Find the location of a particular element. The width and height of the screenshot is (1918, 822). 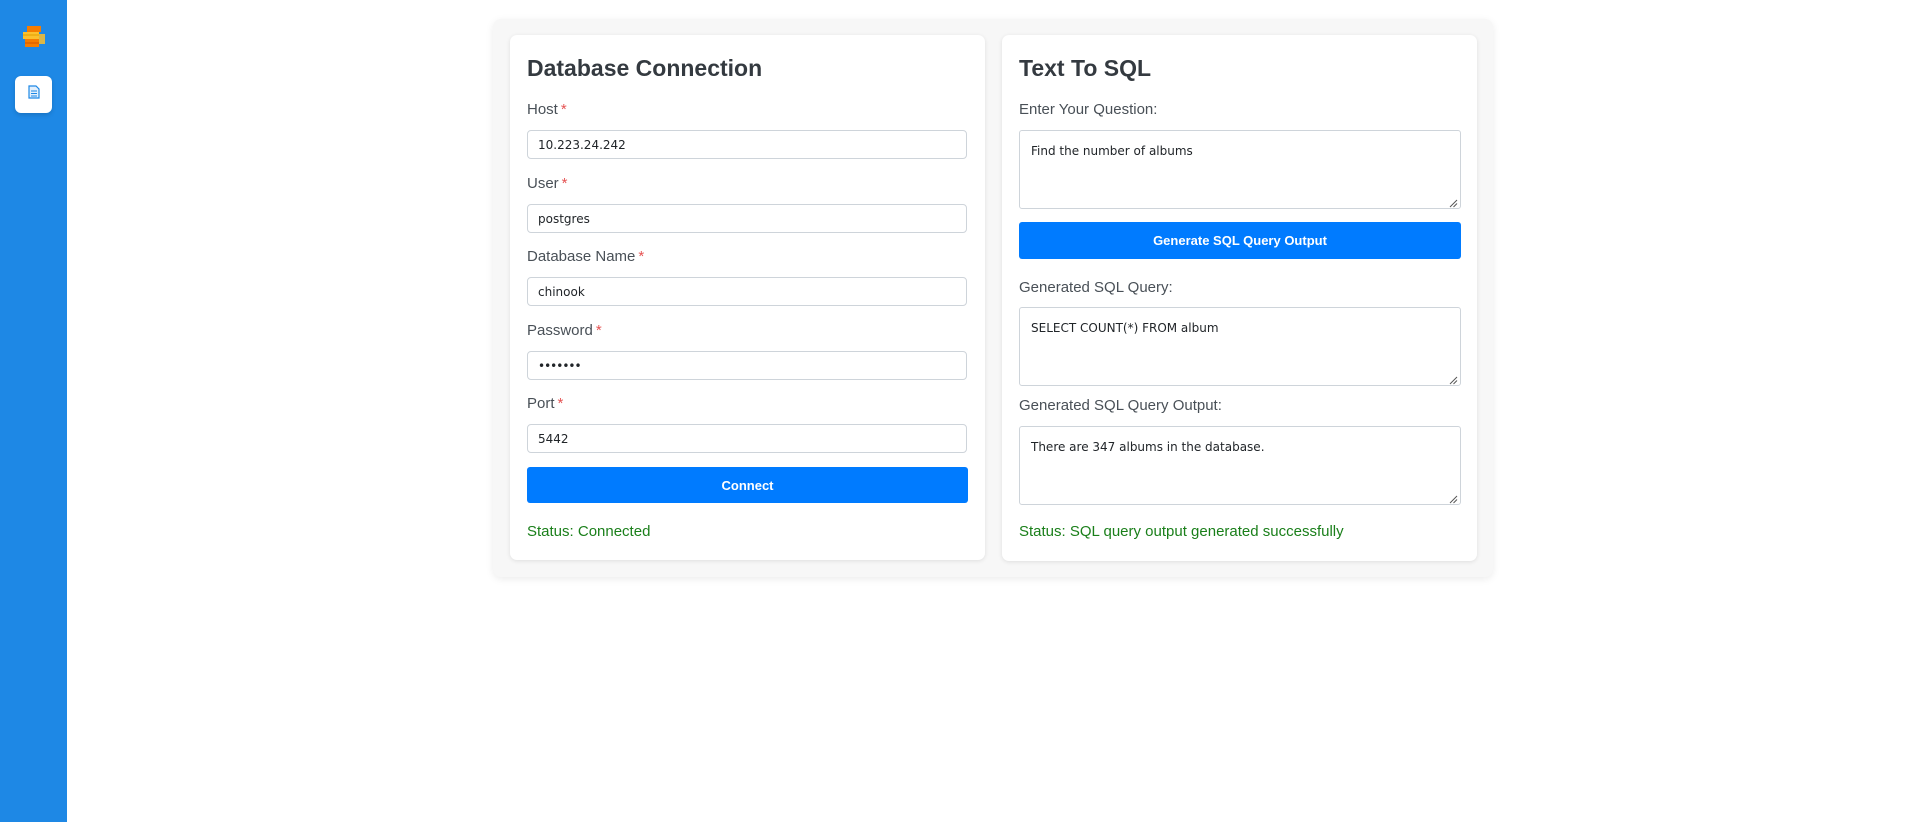

port-label: Port * is located at coordinates (545, 403).